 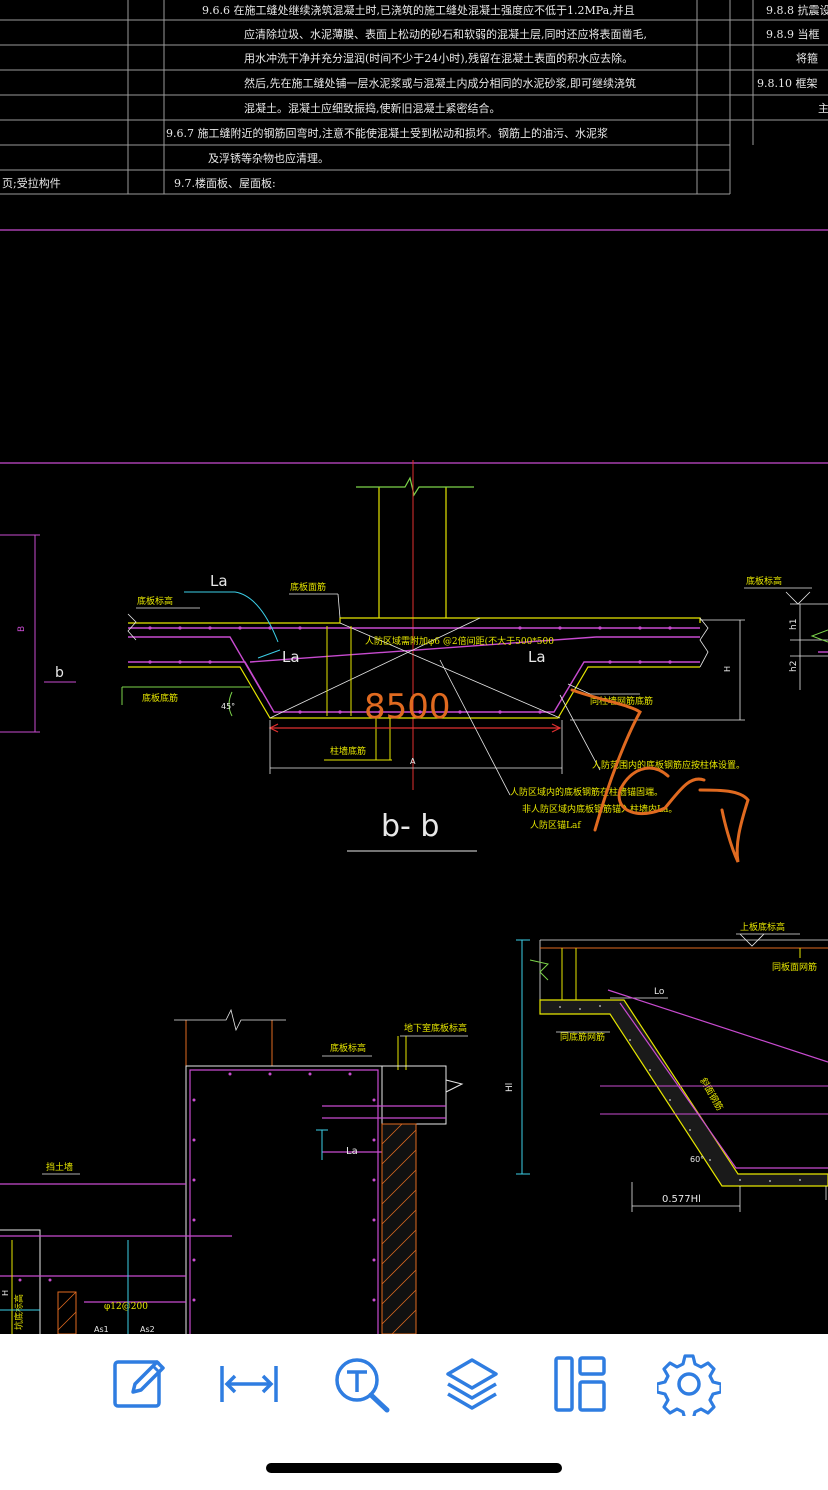 What do you see at coordinates (438, 58) in the screenshot?
I see `spec-row-3: 用水冲洗干净并充分湿润(时间不少于24小时),残留在混凝土表面的积水应去除。` at bounding box center [438, 58].